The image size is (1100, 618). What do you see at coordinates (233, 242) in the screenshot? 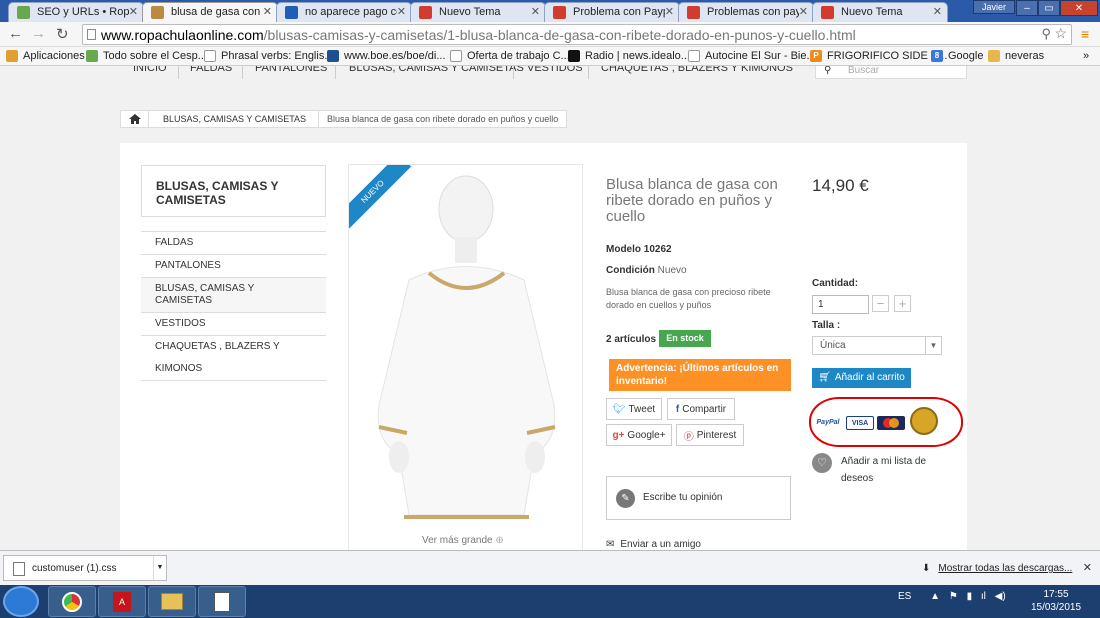
I see `sidebar-item-faldas: FALDAS` at bounding box center [233, 242].